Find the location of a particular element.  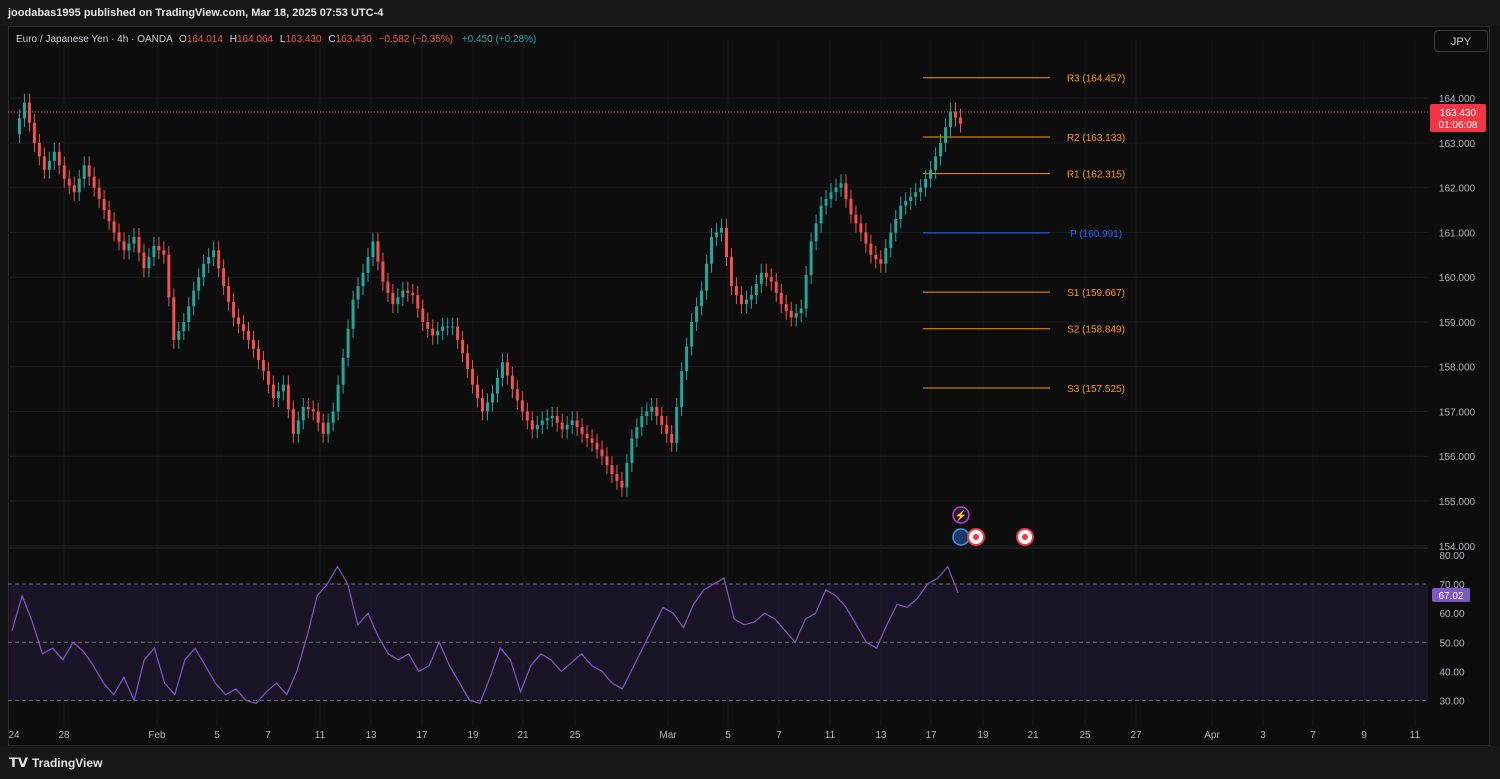

price-tick-label: 164.000 is located at coordinates (1457, 99).